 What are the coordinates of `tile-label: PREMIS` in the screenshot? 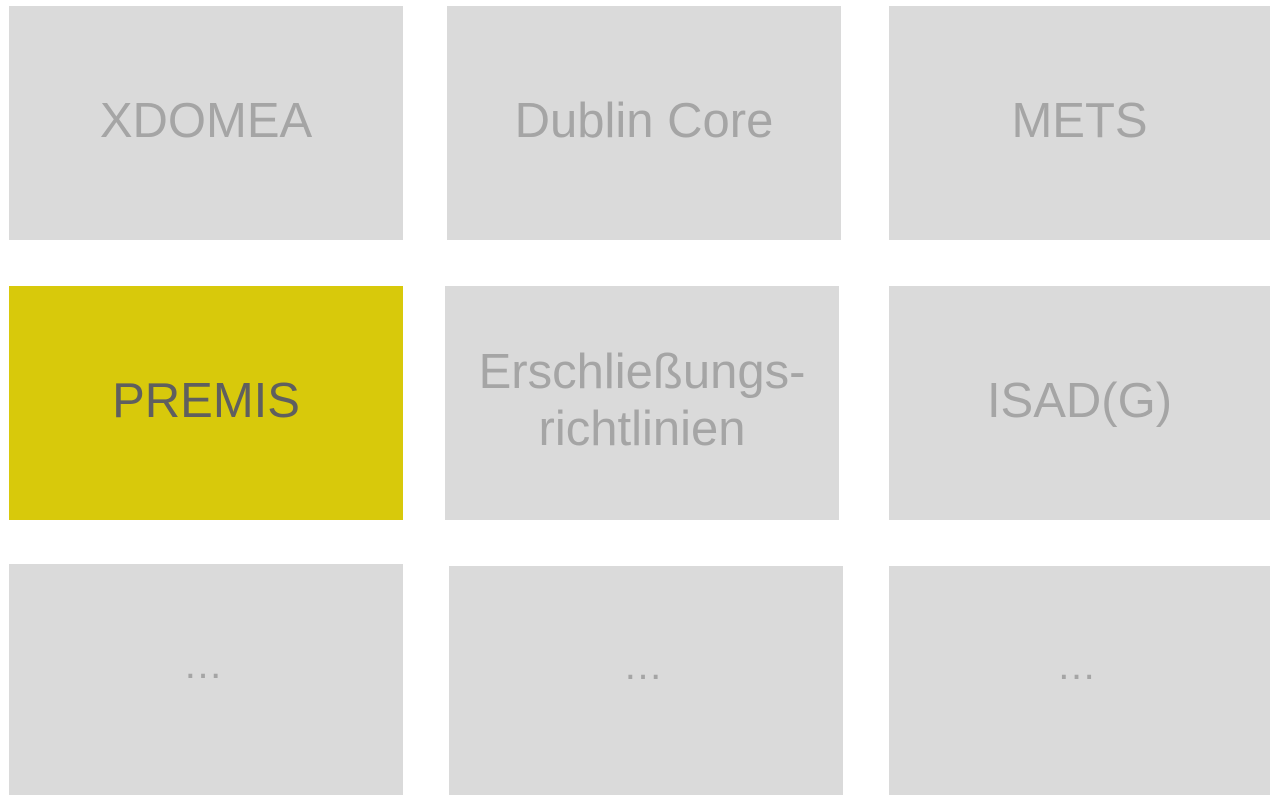 It's located at (206, 401).